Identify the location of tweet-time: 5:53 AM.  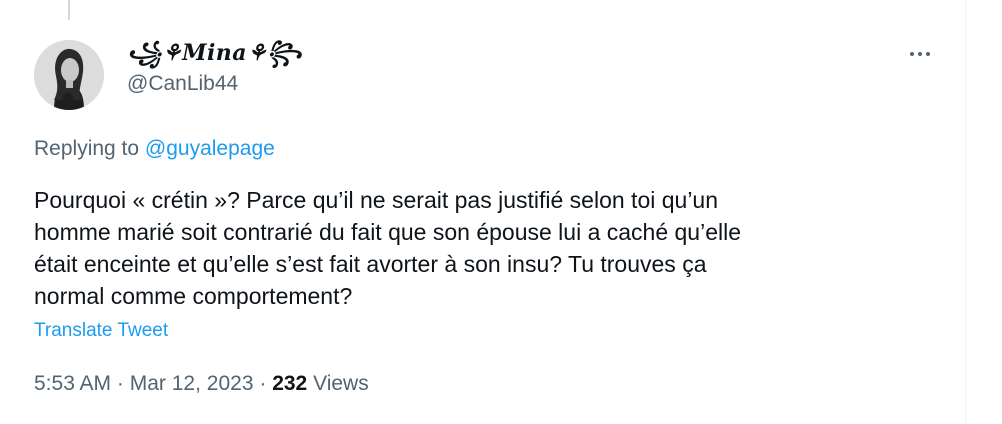
(72, 383).